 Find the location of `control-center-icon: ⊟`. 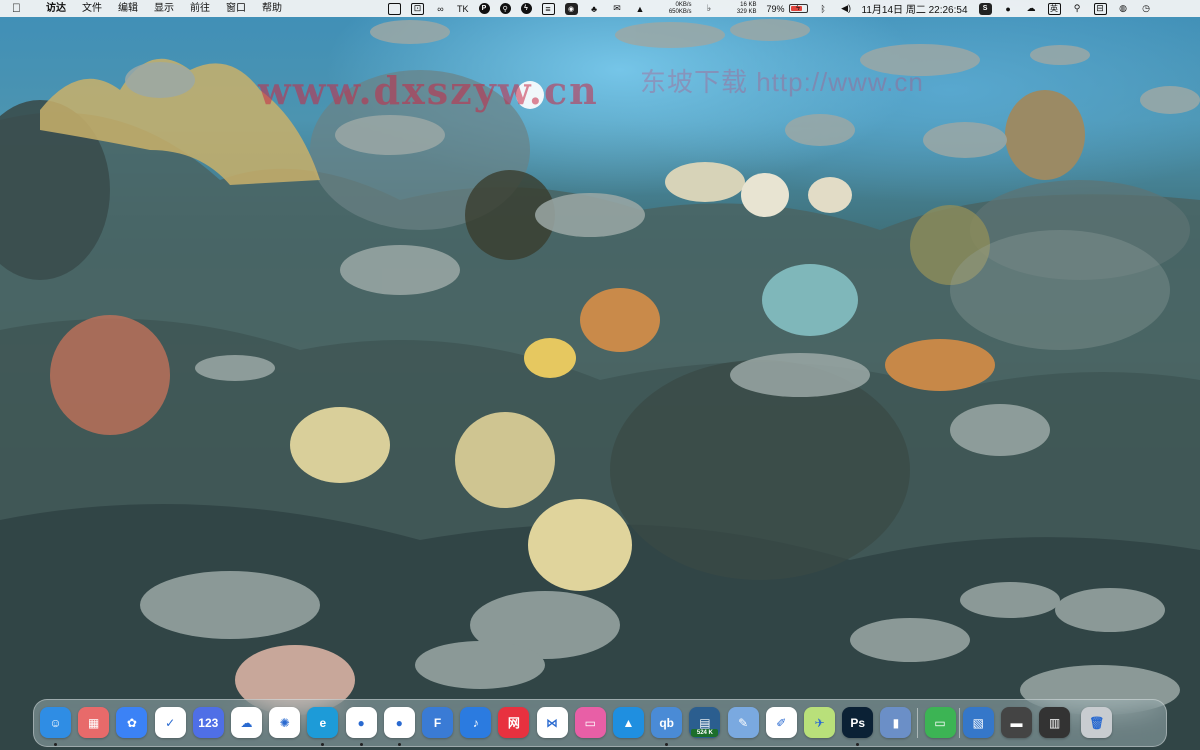

control-center-icon: ⊟ is located at coordinates (1100, 8).